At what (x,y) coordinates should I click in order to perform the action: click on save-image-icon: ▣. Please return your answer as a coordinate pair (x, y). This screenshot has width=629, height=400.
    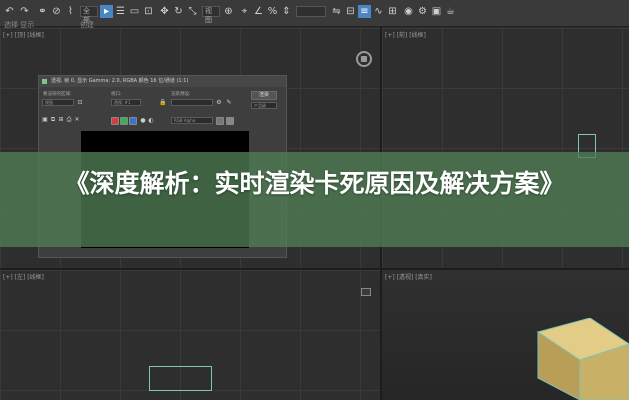
    Looking at the image, I should click on (45, 120).